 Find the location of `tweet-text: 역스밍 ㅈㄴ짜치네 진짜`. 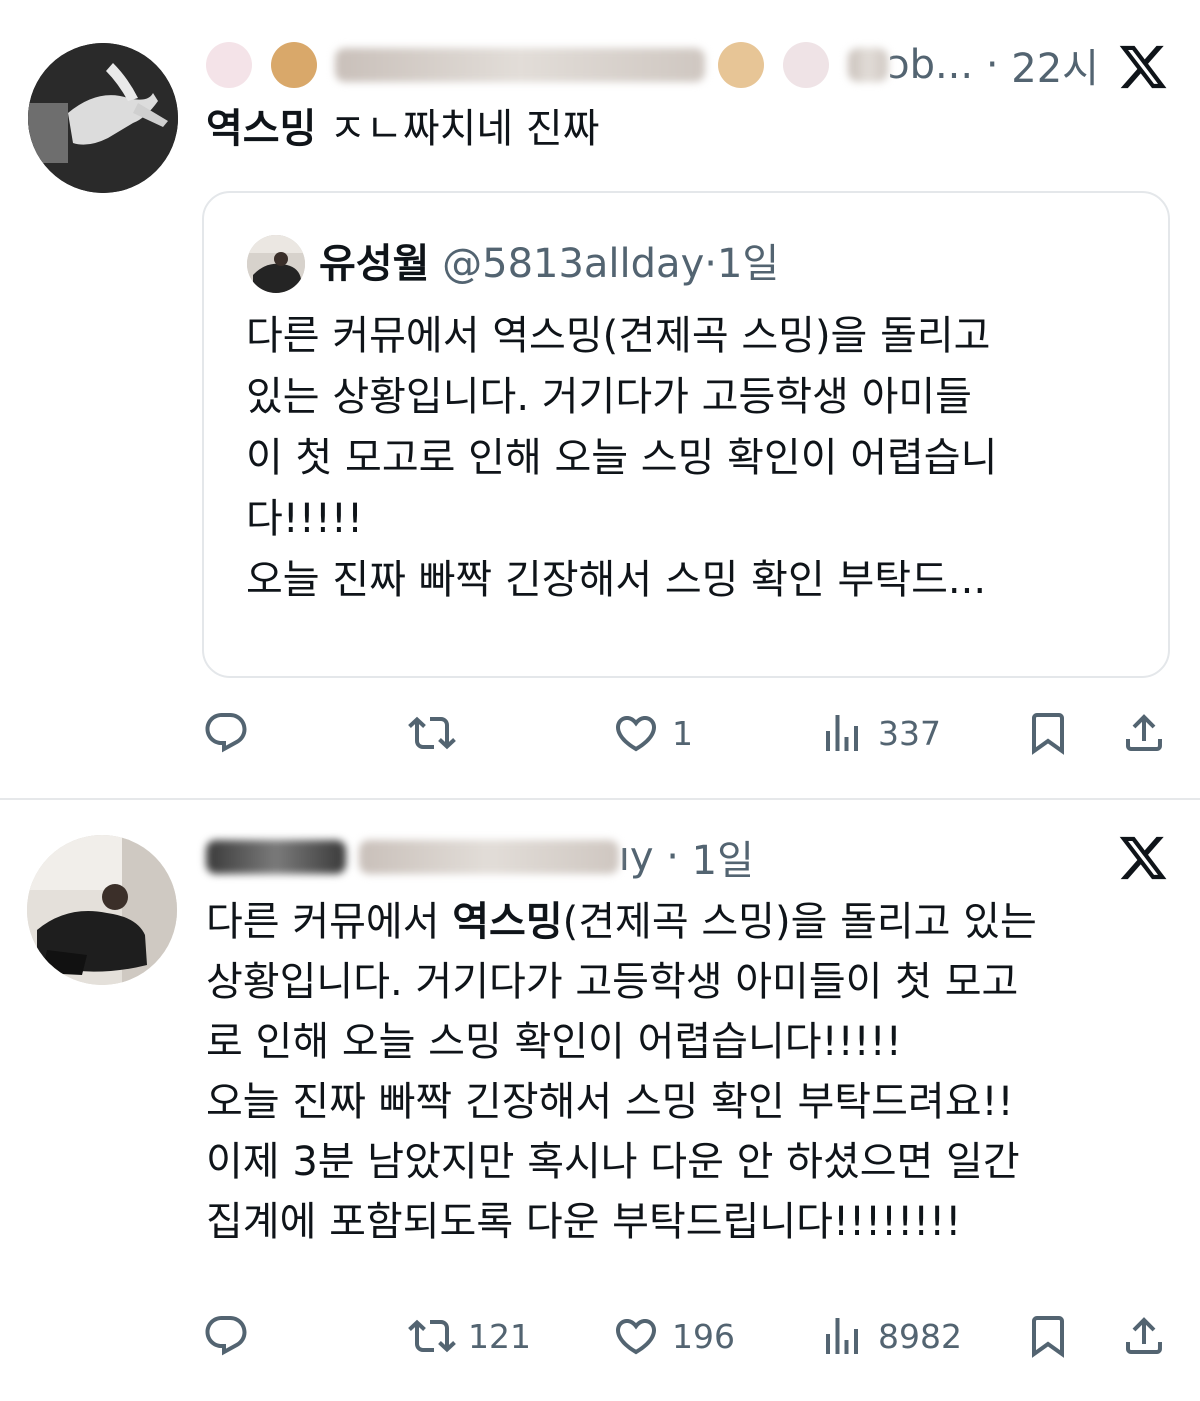

tweet-text: 역스밍 ㅈㄴ짜치네 진짜 is located at coordinates (403, 129).